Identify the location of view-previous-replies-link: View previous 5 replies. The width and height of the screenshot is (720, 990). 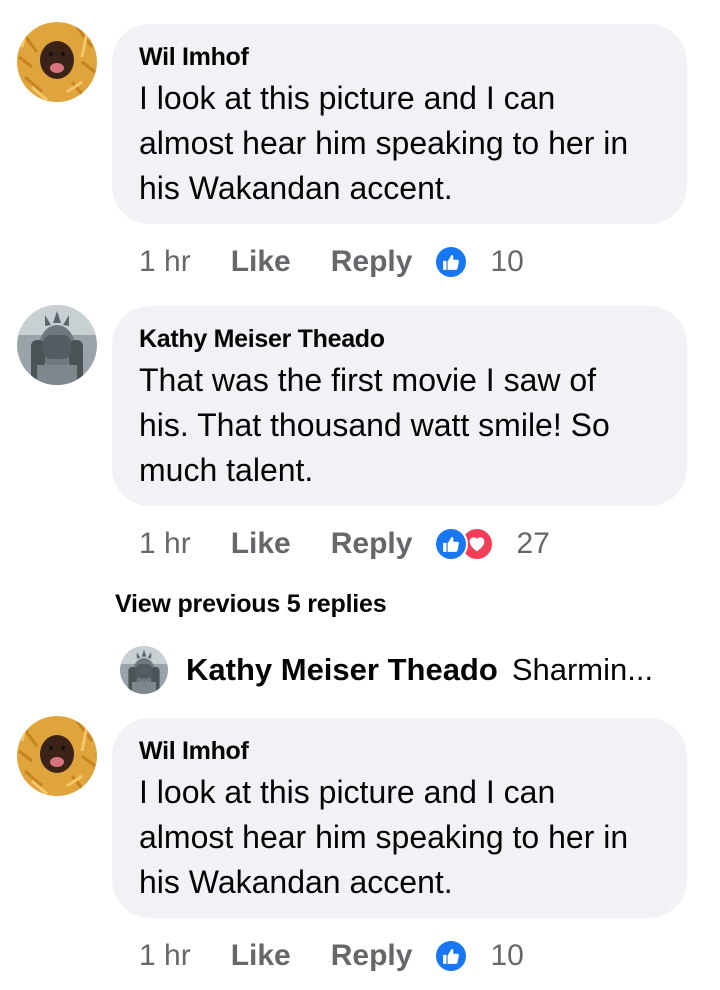
(251, 604).